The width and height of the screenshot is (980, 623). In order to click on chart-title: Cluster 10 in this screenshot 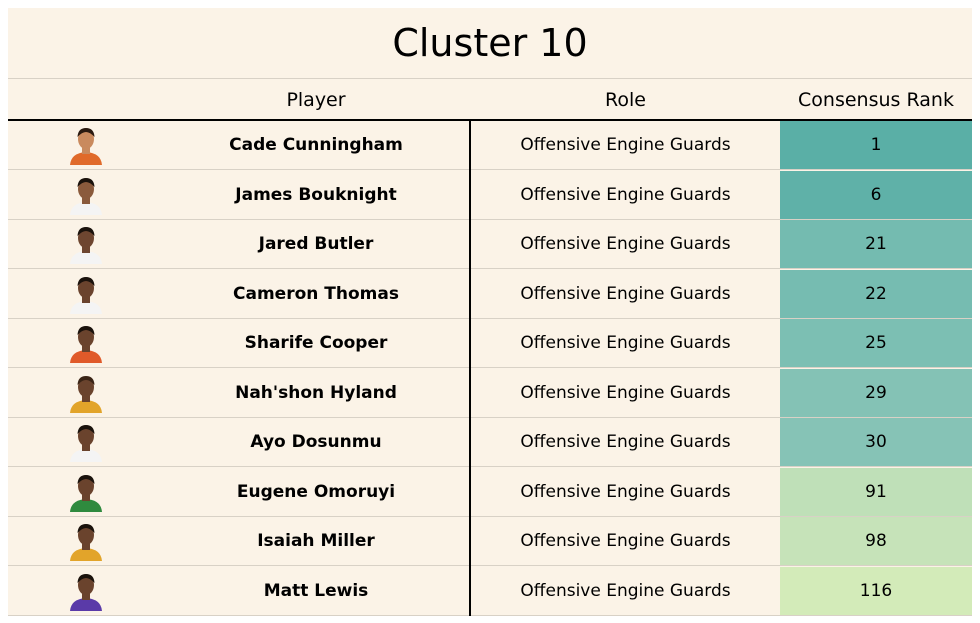, I will do `click(490, 43)`.